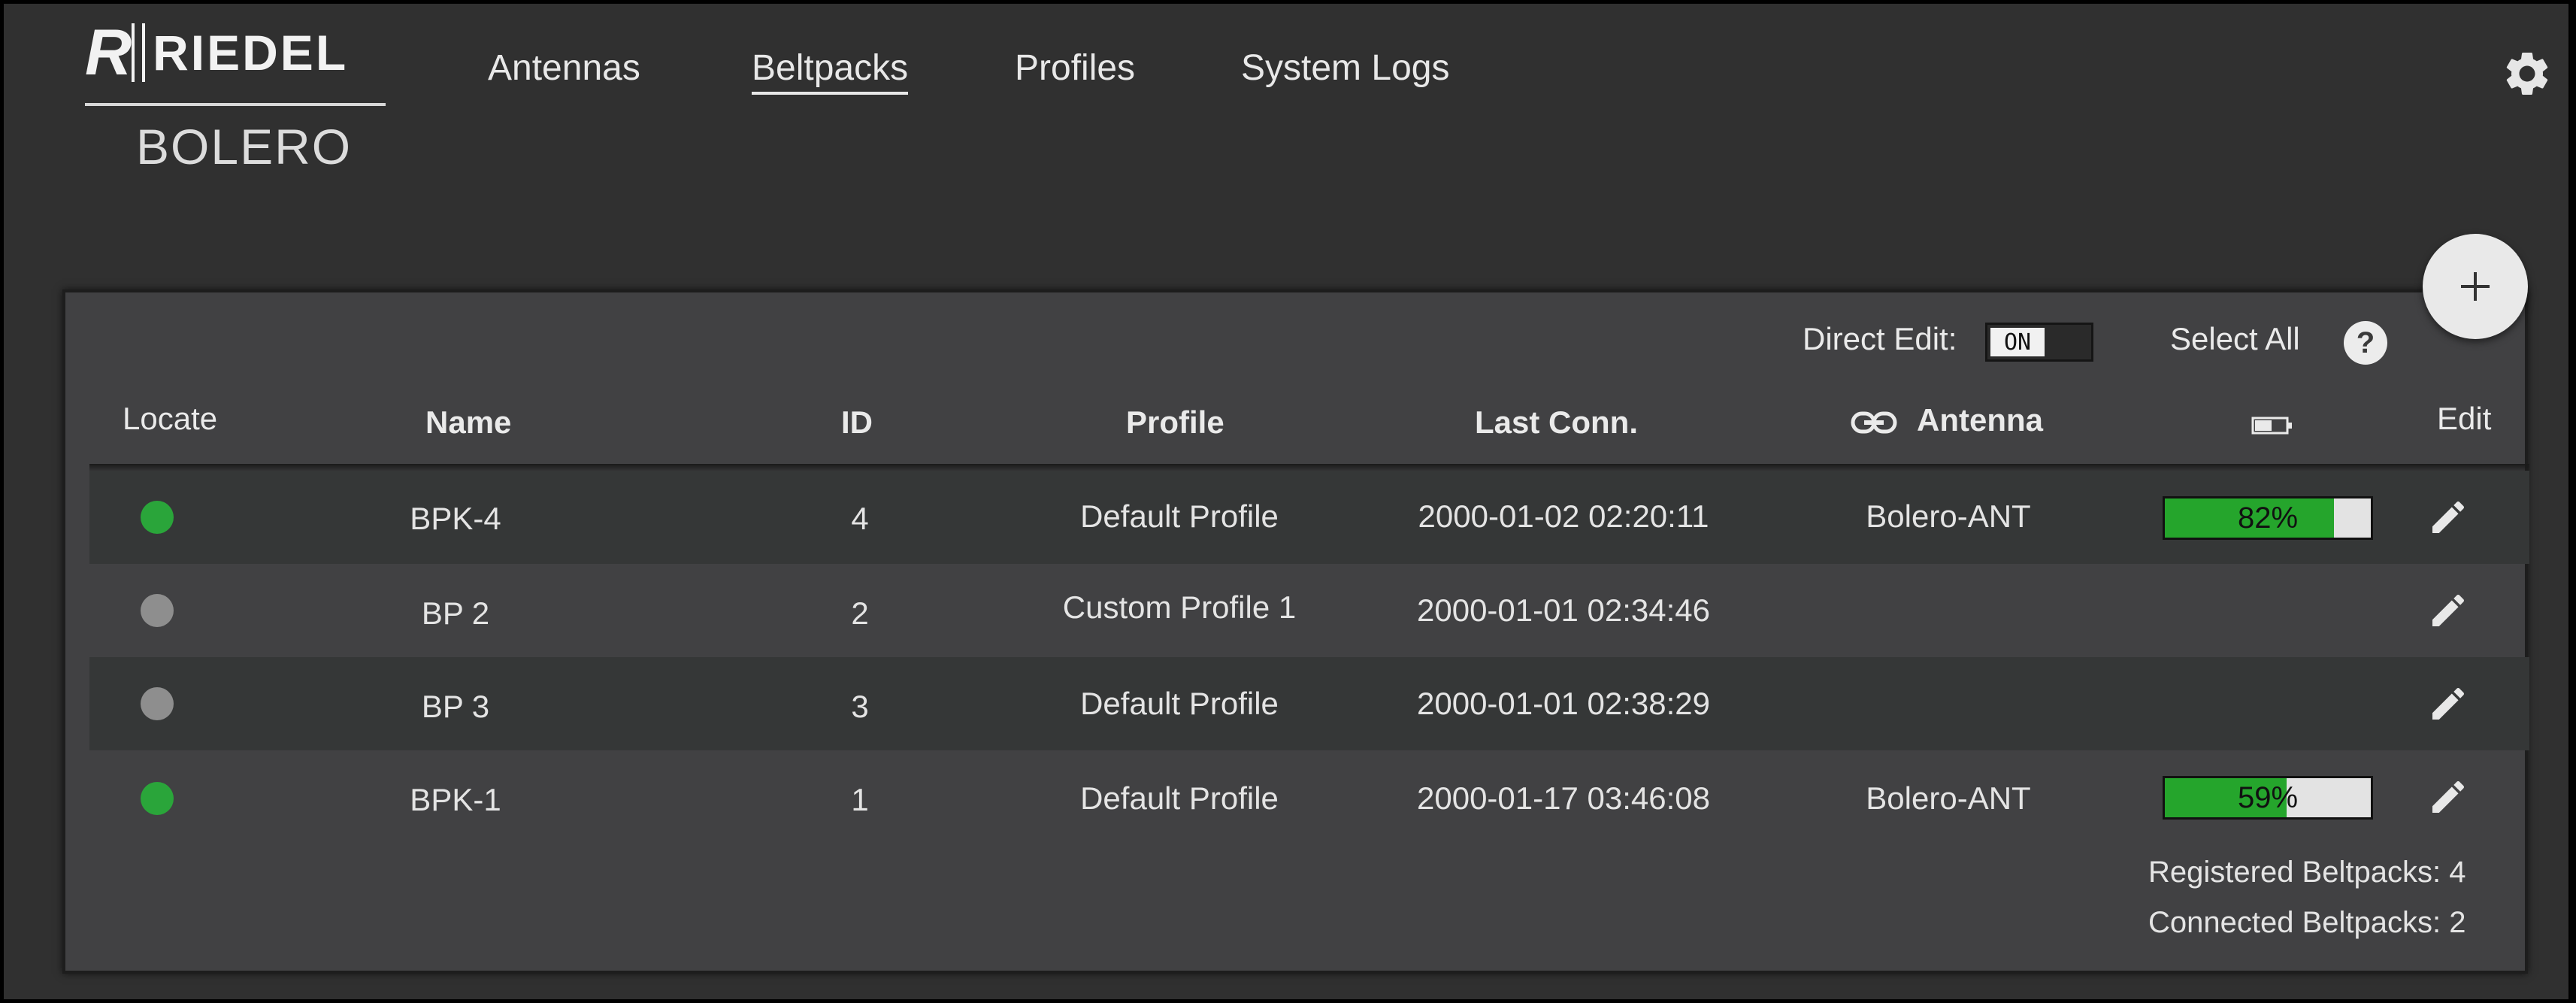  What do you see at coordinates (1179, 607) in the screenshot?
I see `row-profile: Custom Profile 1` at bounding box center [1179, 607].